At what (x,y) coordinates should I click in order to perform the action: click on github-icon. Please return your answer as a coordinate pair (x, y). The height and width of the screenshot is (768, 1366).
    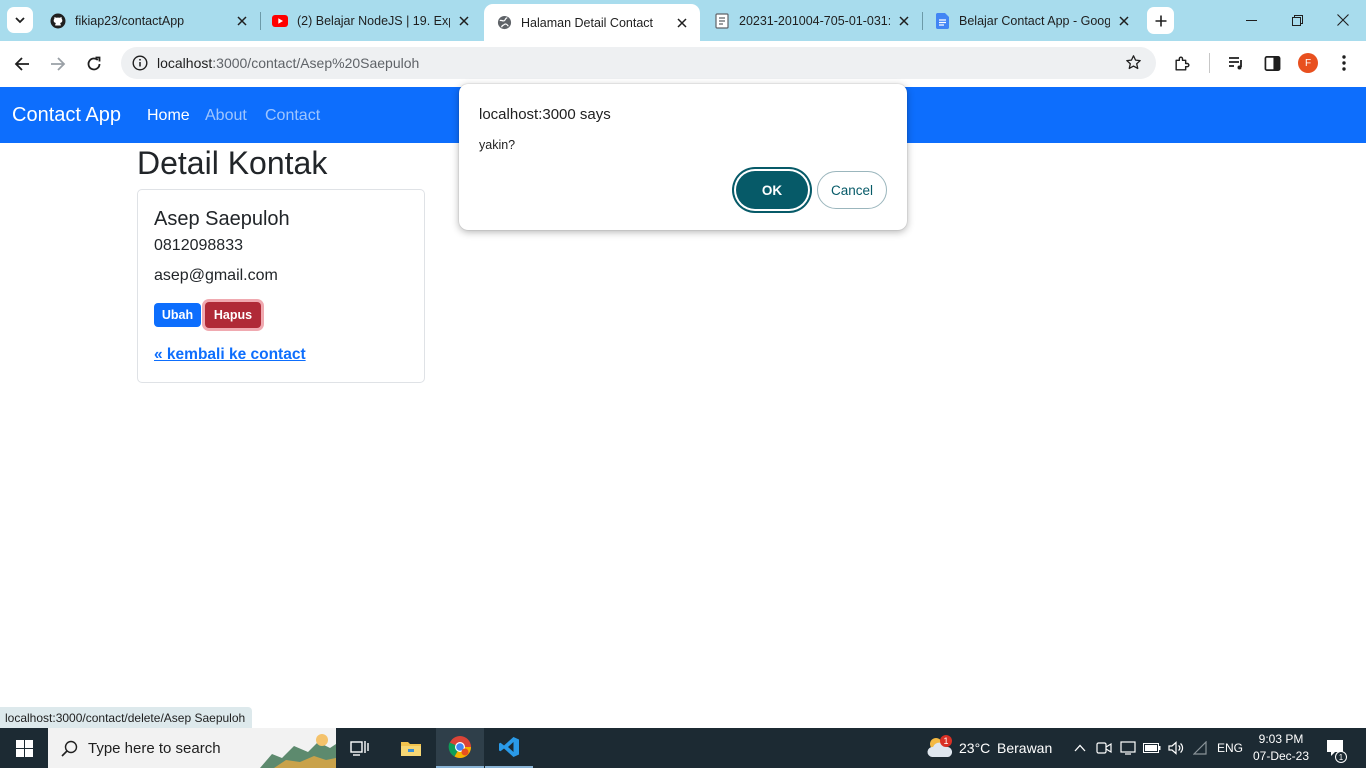
    Looking at the image, I should click on (58, 21).